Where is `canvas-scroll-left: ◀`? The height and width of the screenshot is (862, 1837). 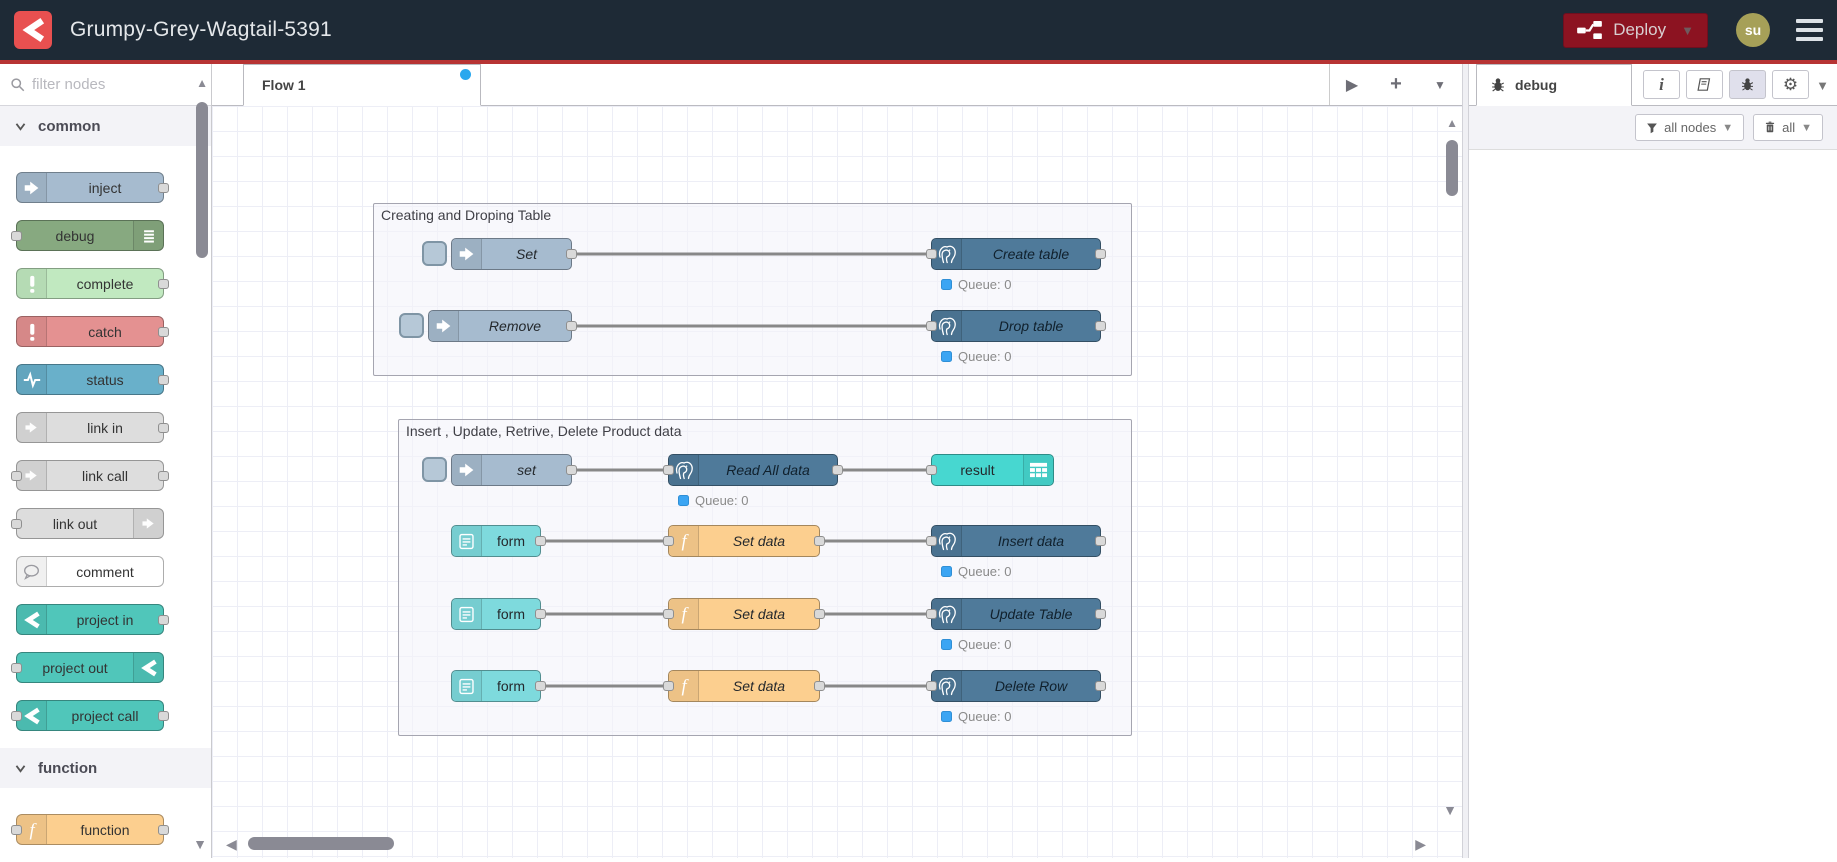 canvas-scroll-left: ◀ is located at coordinates (231, 844).